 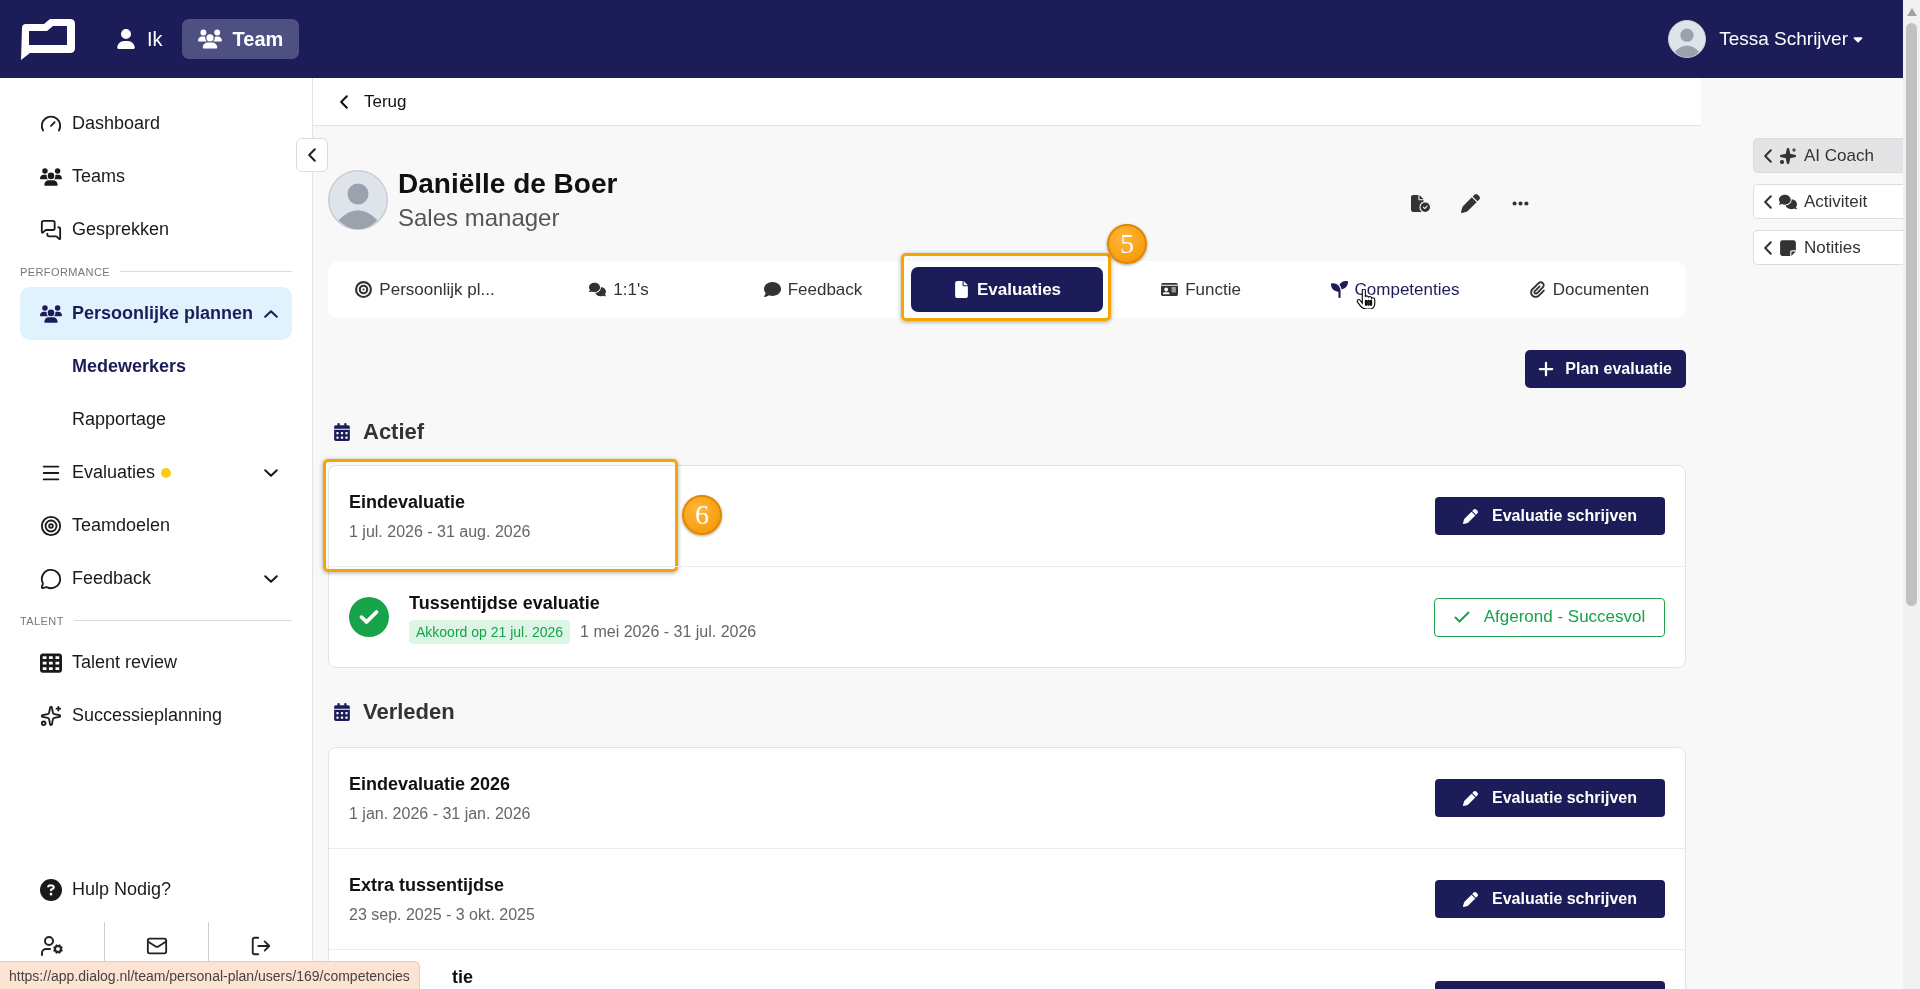 I want to click on paperclip-icon, so click(x=1537, y=289).